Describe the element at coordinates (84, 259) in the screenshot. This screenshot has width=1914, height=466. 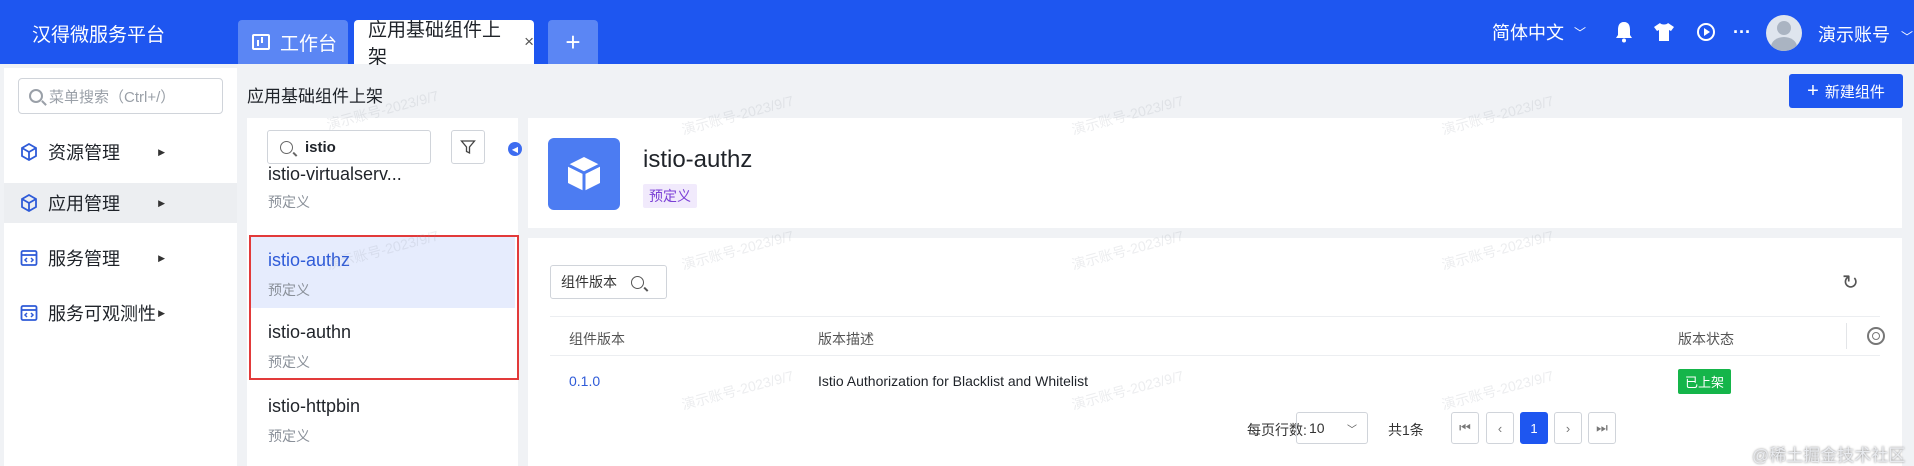
I see `sidebar-item-label: 服务管理` at that location.